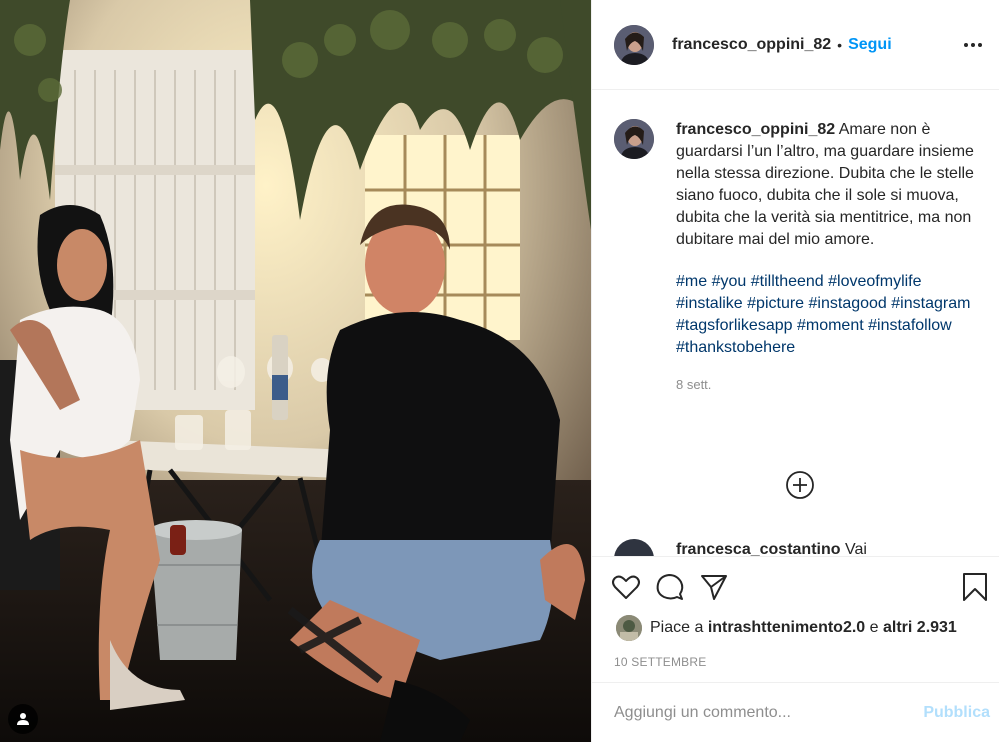  I want to click on likes-connector: e, so click(874, 627).